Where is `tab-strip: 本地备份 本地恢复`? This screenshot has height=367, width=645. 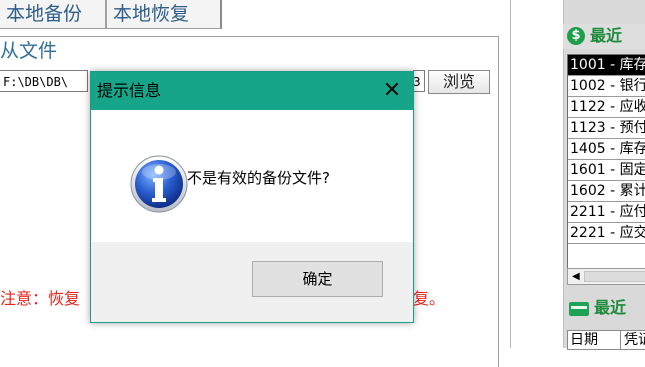 tab-strip: 本地备份 本地恢复 is located at coordinates (111, 15).